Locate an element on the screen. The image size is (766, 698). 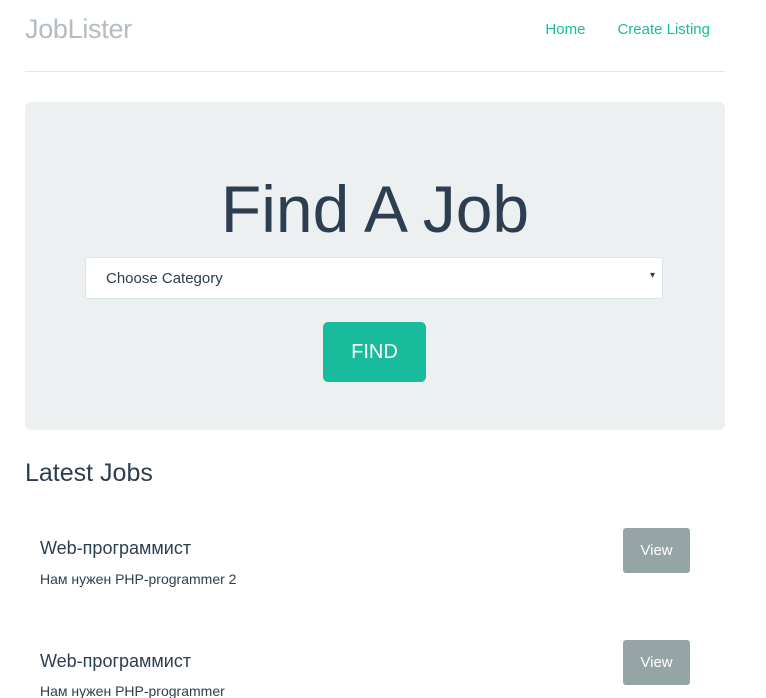
category-select-value: Choose Category is located at coordinates (164, 278).